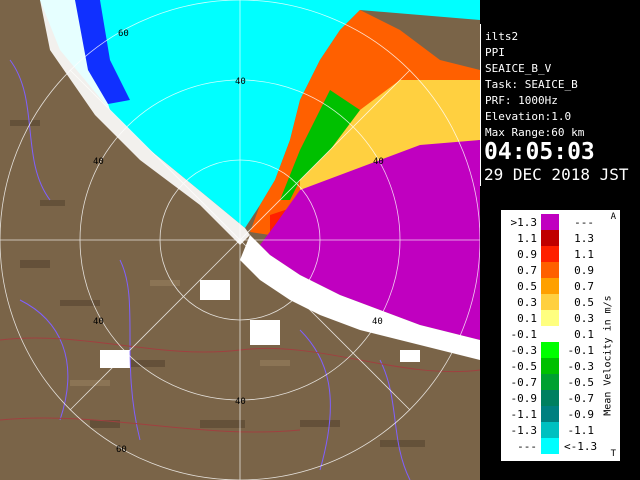 The width and height of the screenshot is (640, 480). What do you see at coordinates (584, 302) in the screenshot?
I see `legend-high-value: 0.5` at bounding box center [584, 302].